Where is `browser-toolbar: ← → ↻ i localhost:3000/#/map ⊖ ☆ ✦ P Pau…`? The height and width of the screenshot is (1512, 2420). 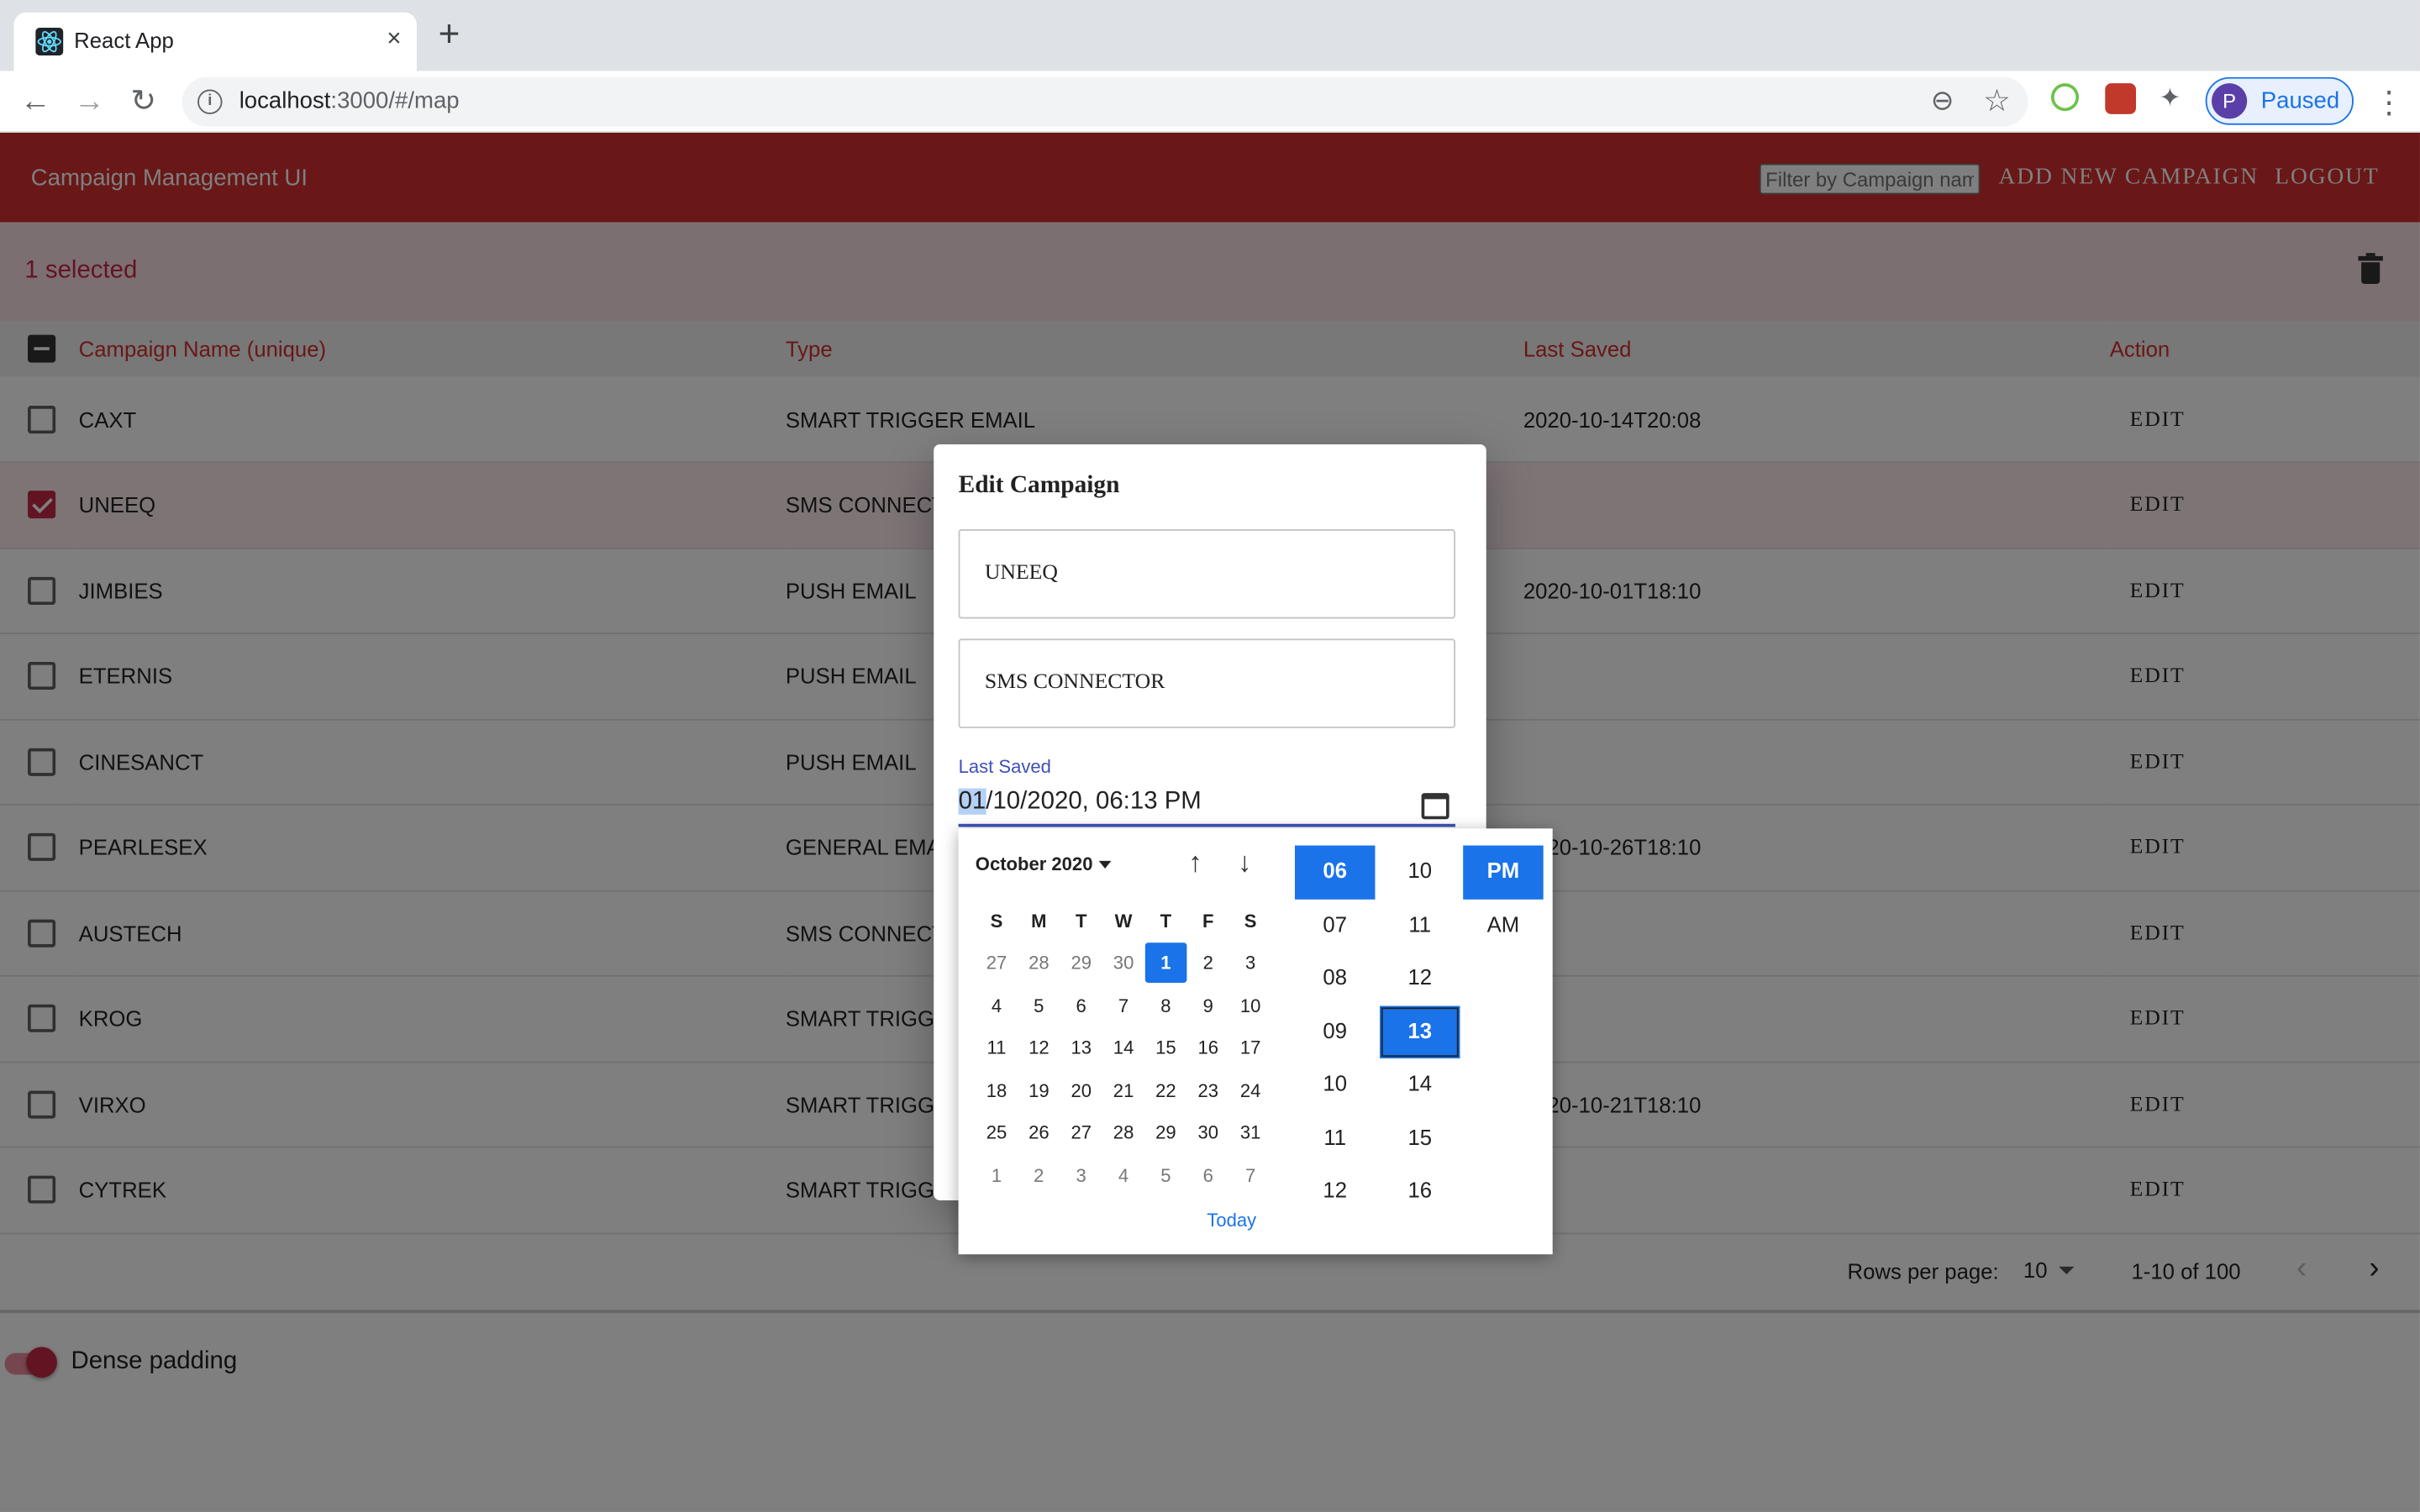
browser-toolbar: ← → ↻ i localhost:3000/#/map ⊖ ☆ ✦ P Pau… is located at coordinates (1210, 102).